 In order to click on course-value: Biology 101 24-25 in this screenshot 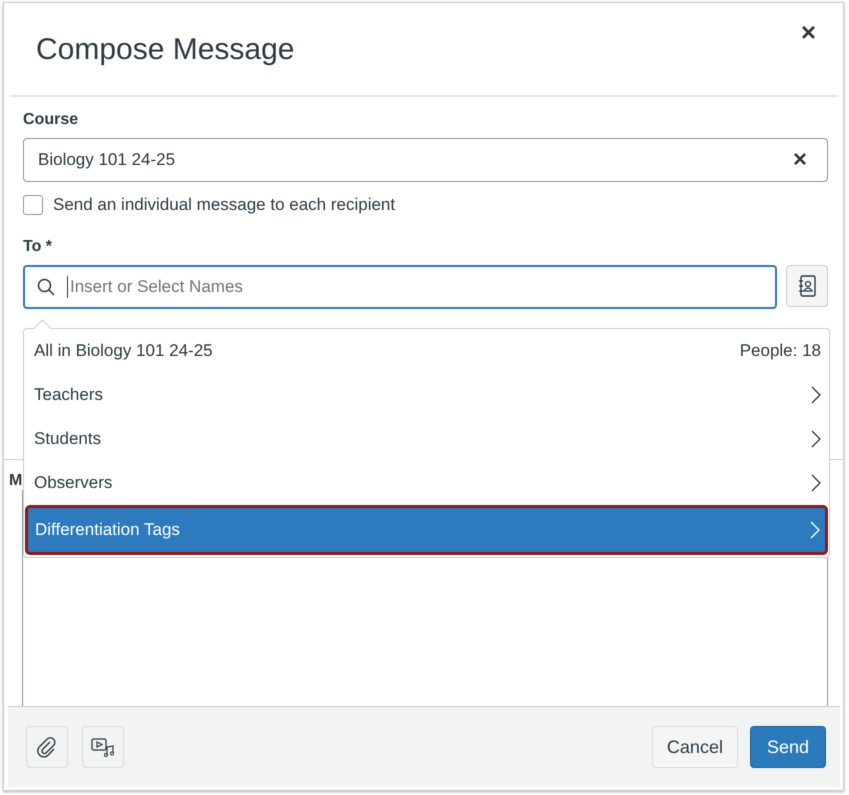, I will do `click(107, 160)`.